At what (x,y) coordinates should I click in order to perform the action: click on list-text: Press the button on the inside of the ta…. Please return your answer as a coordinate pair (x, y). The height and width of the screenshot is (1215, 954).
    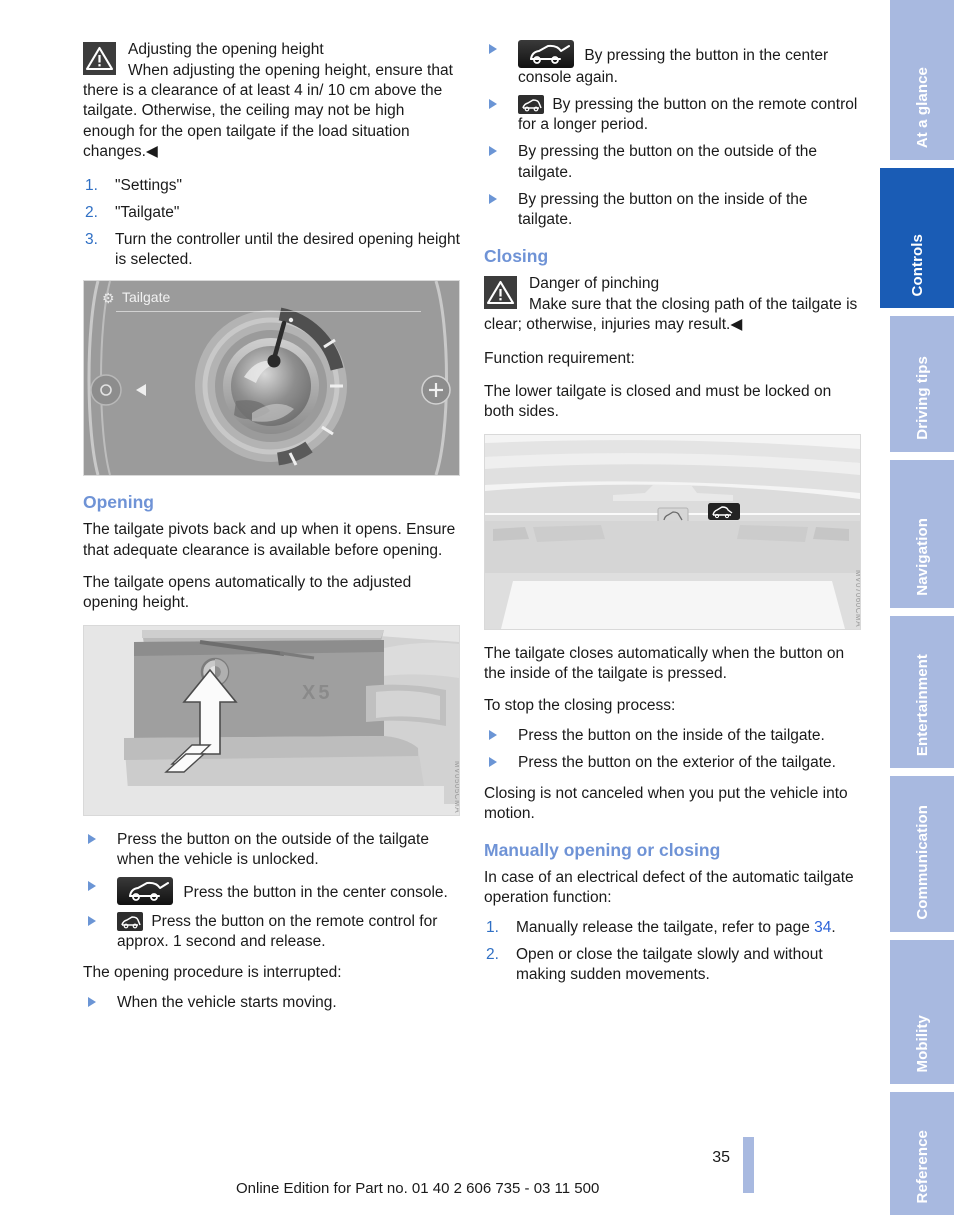
    Looking at the image, I should click on (671, 736).